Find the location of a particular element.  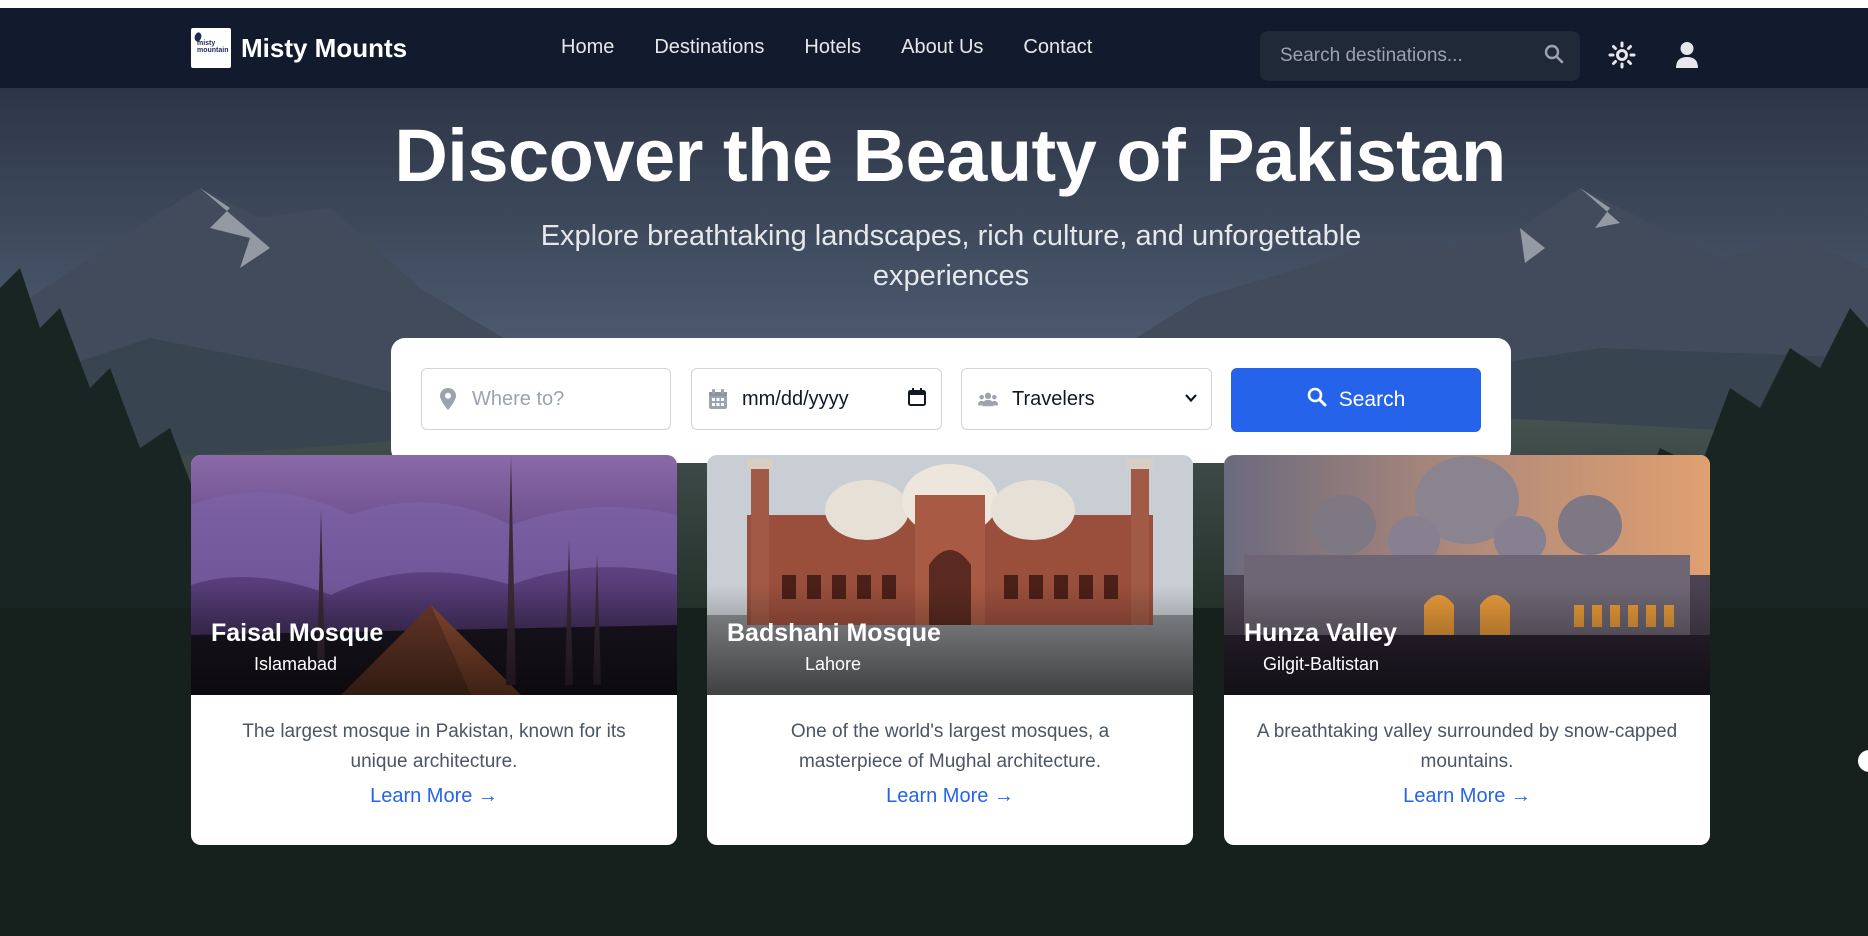

card-image: Hunza Valley Gilgit-Baltistan is located at coordinates (1467, 575).